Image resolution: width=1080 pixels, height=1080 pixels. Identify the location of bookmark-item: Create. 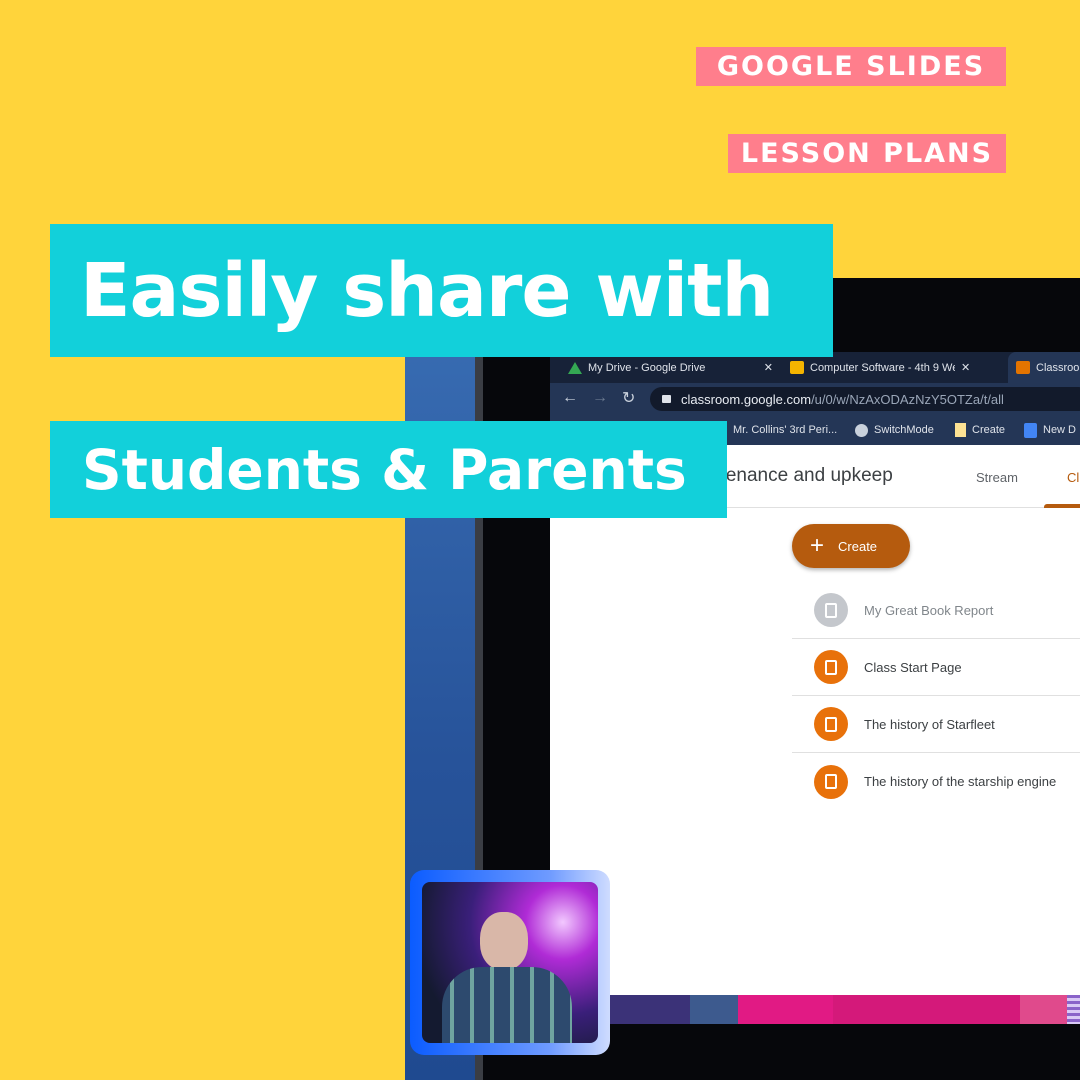
(980, 430).